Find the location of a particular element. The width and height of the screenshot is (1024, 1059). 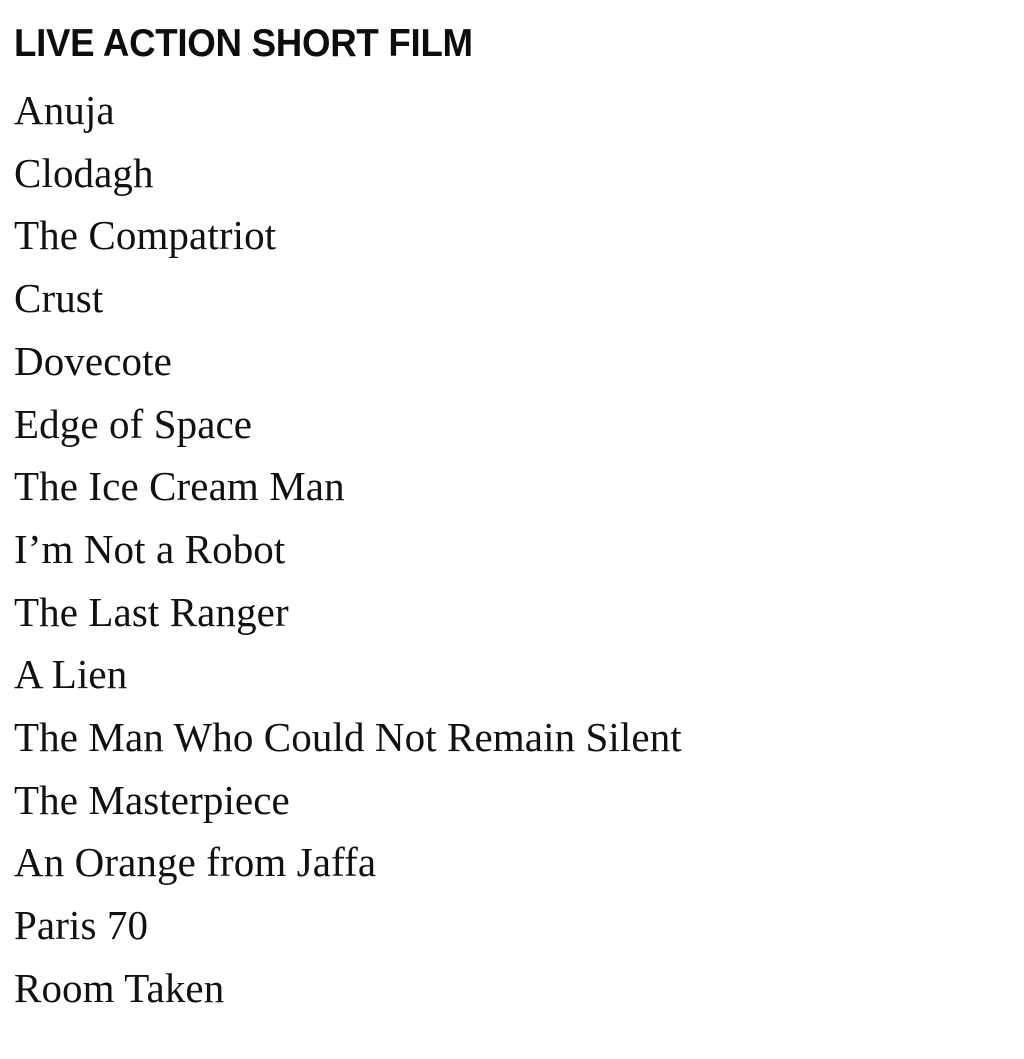

list-item: The Last Ranger is located at coordinates (151, 611).